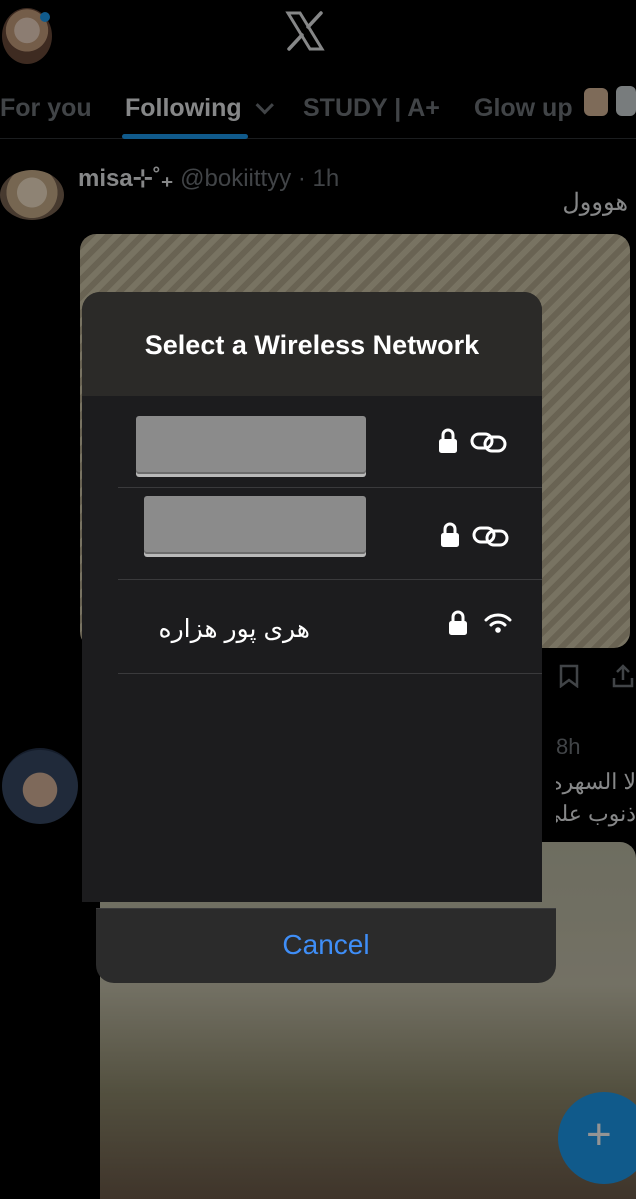  I want to click on network-row: هری پور هزاره, so click(312, 628).